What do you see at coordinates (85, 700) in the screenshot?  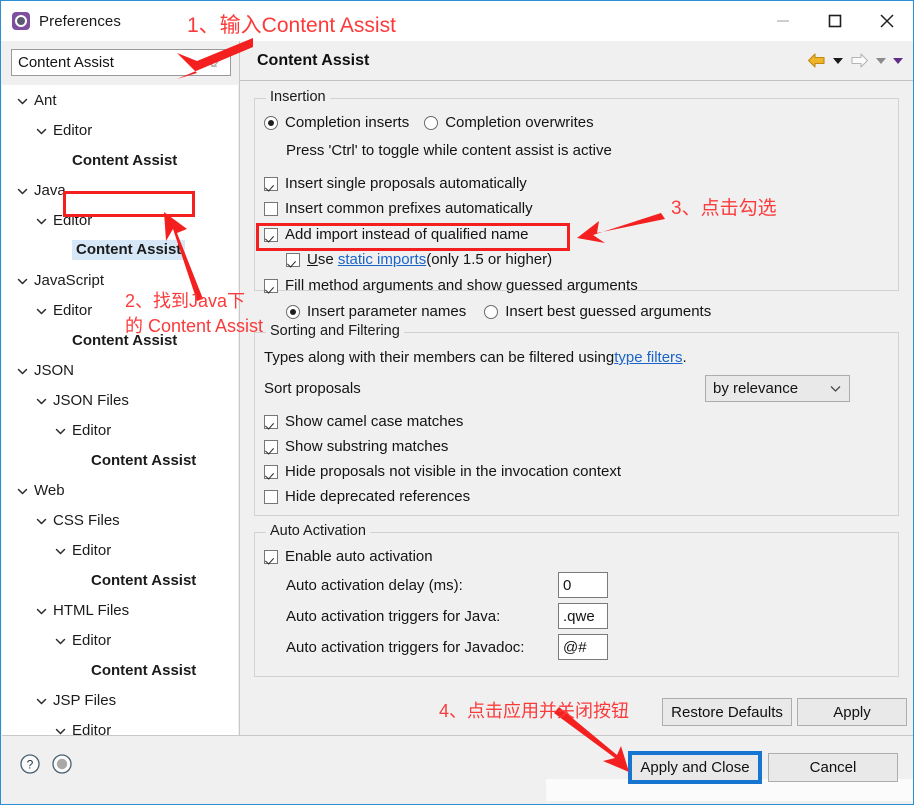 I see `tree-item-label: JSP Files` at bounding box center [85, 700].